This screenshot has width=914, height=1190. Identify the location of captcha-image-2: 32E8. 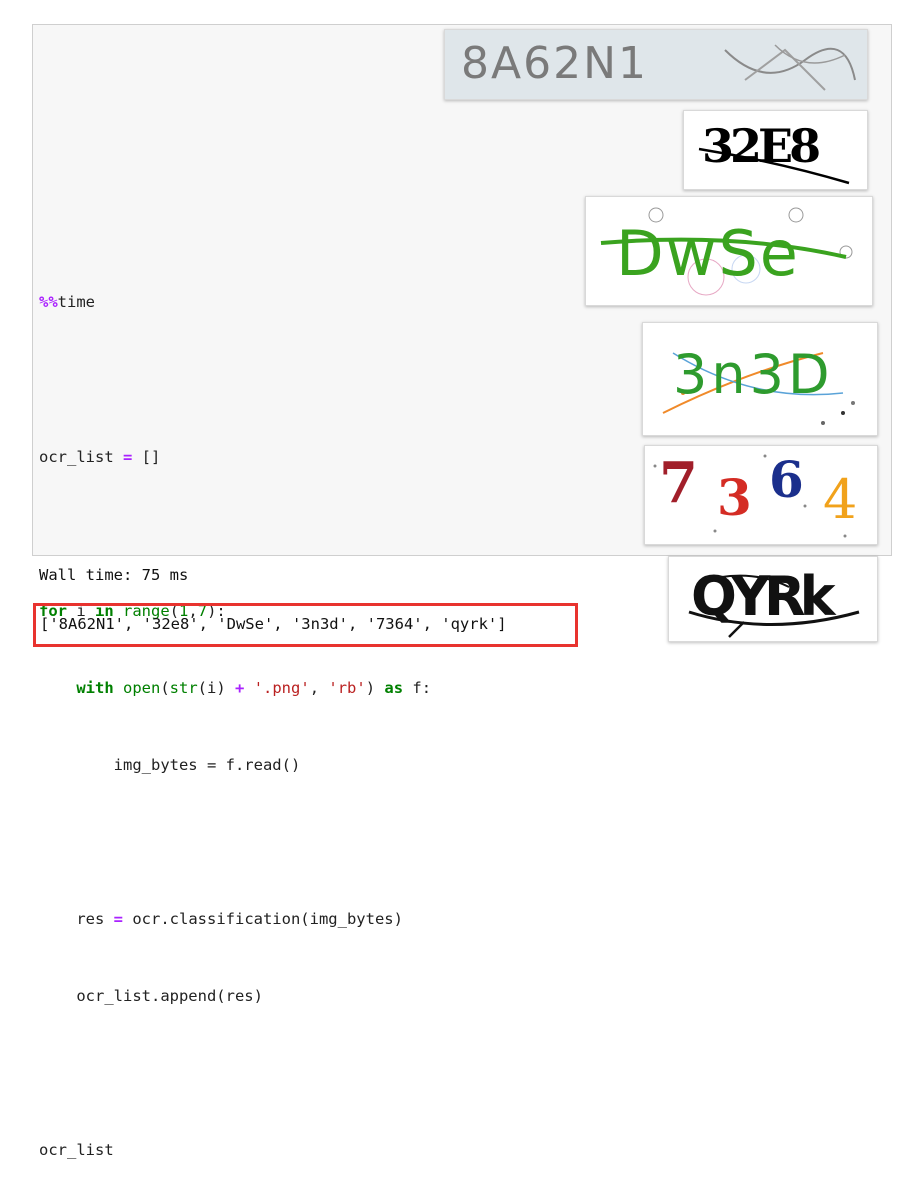
(775, 150).